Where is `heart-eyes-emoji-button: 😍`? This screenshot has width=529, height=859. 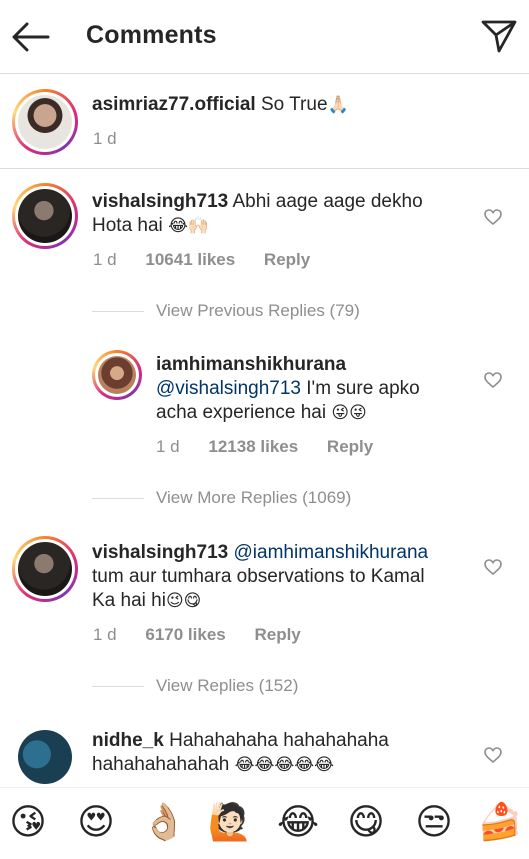 heart-eyes-emoji-button: 😍 is located at coordinates (96, 823).